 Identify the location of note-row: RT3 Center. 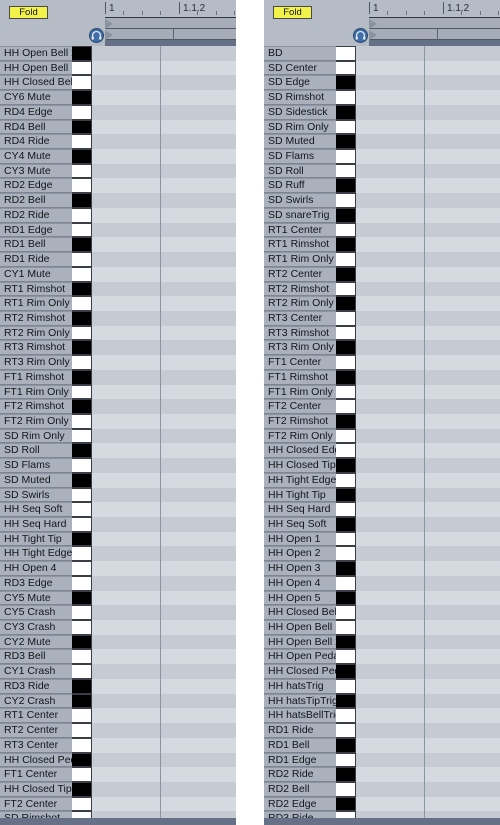
(118, 745).